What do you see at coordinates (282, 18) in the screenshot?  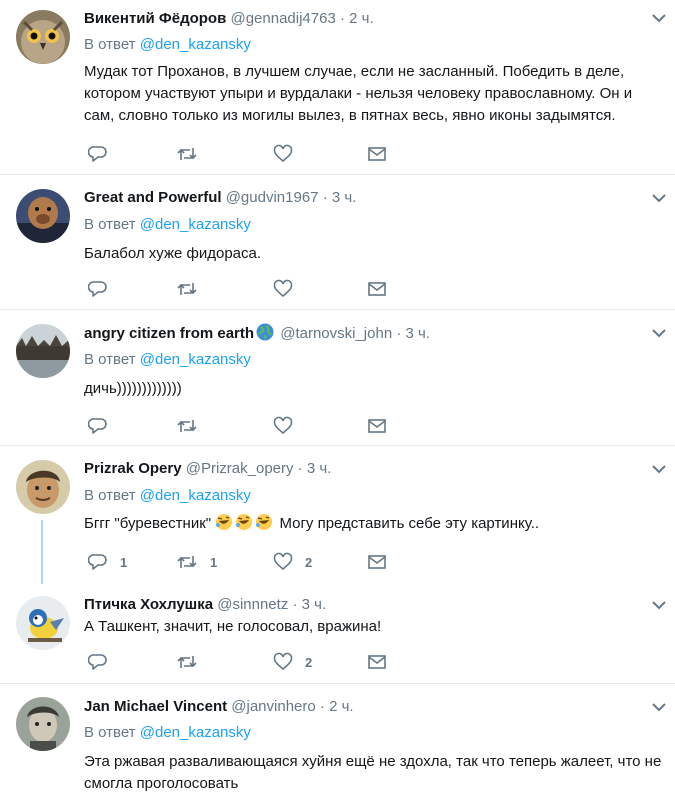 I see `author-handle: @gennadij4763` at bounding box center [282, 18].